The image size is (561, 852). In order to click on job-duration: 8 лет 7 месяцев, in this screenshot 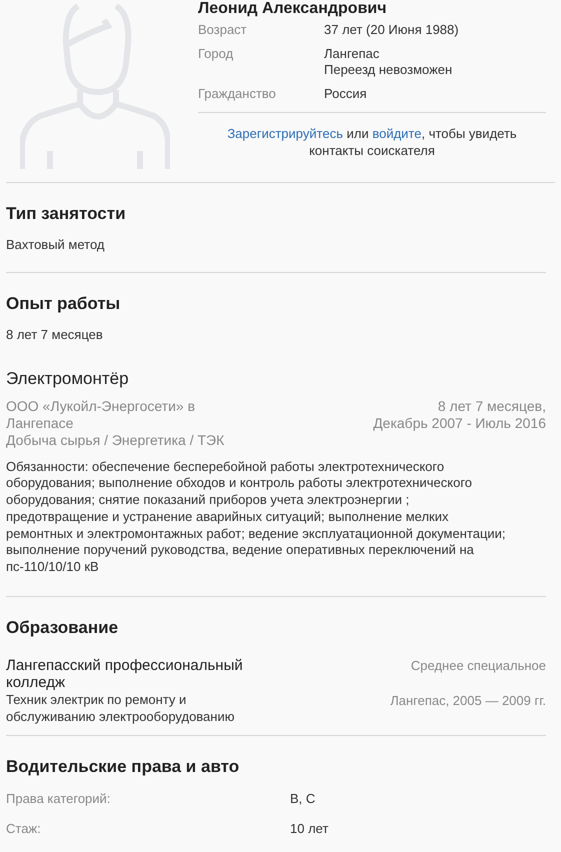, I will do `click(492, 406)`.